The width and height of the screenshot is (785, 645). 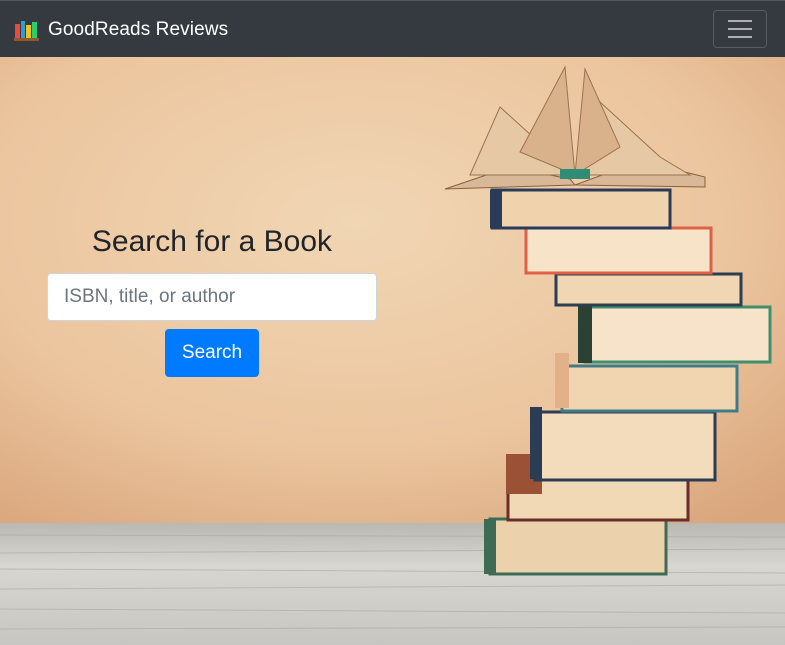 What do you see at coordinates (26, 31) in the screenshot?
I see `books-icon` at bounding box center [26, 31].